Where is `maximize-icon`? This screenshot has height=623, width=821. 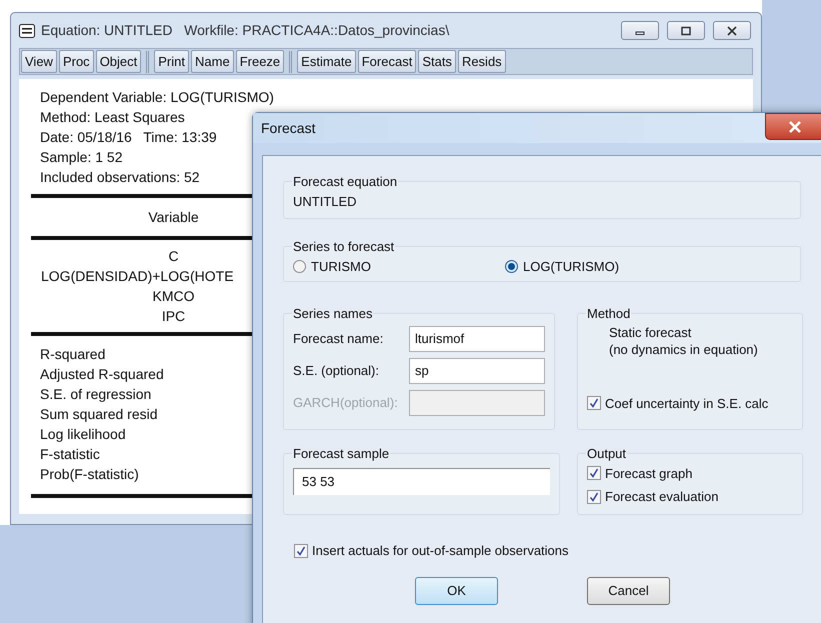 maximize-icon is located at coordinates (686, 30).